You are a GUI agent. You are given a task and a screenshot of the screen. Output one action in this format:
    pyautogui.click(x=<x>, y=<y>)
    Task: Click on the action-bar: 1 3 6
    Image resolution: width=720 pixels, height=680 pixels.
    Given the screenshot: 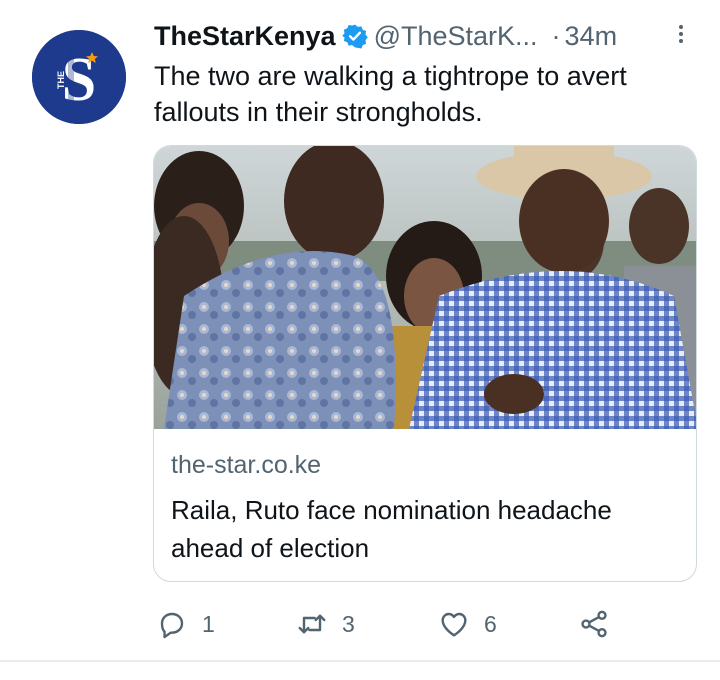 What is the action you would take?
    pyautogui.click(x=424, y=624)
    